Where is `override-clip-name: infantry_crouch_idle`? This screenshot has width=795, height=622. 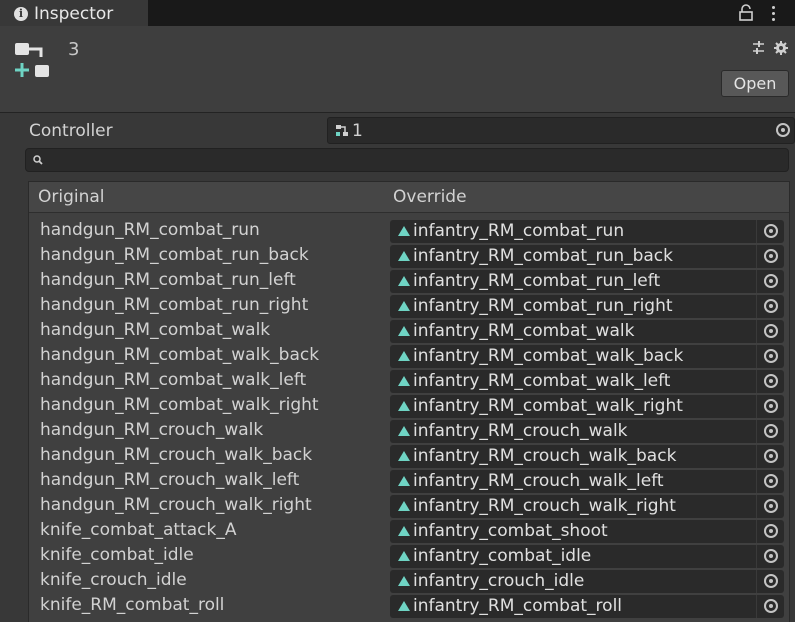 override-clip-name: infantry_crouch_idle is located at coordinates (499, 581).